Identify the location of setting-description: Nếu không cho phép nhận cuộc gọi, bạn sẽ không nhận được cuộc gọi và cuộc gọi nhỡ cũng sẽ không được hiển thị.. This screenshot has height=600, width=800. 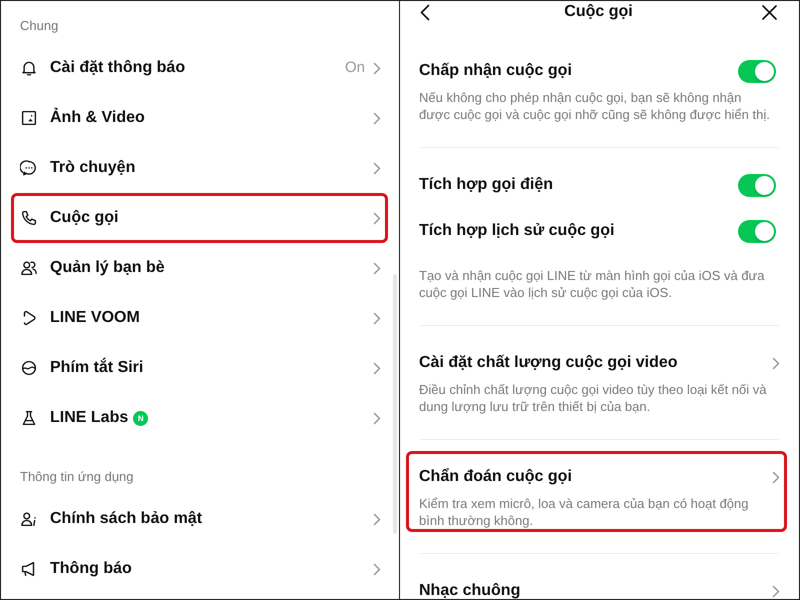
(595, 106).